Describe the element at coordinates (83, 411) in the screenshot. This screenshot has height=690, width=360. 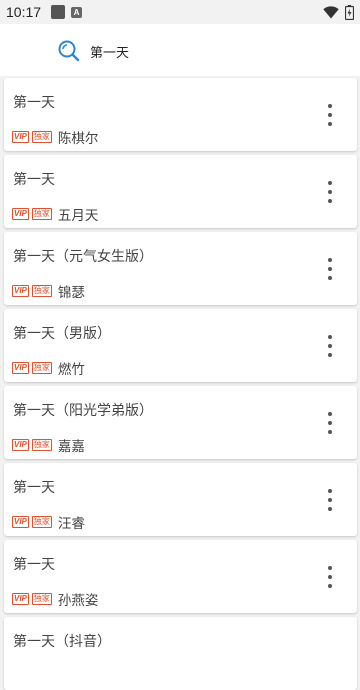
I see `song-title: 第一天（阳光学弟版）` at that location.